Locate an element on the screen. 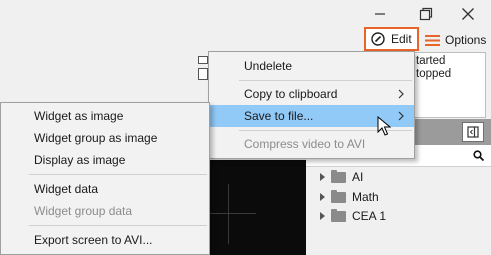  minimize-icon is located at coordinates (380, 14).